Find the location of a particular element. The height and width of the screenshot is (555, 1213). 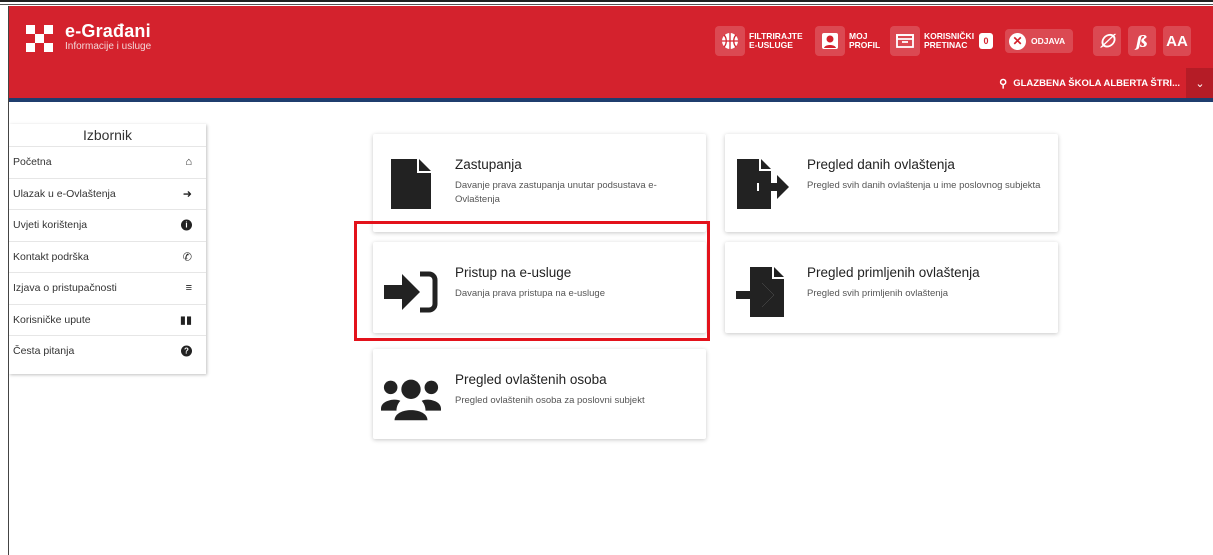

basketball-icon is located at coordinates (730, 41).